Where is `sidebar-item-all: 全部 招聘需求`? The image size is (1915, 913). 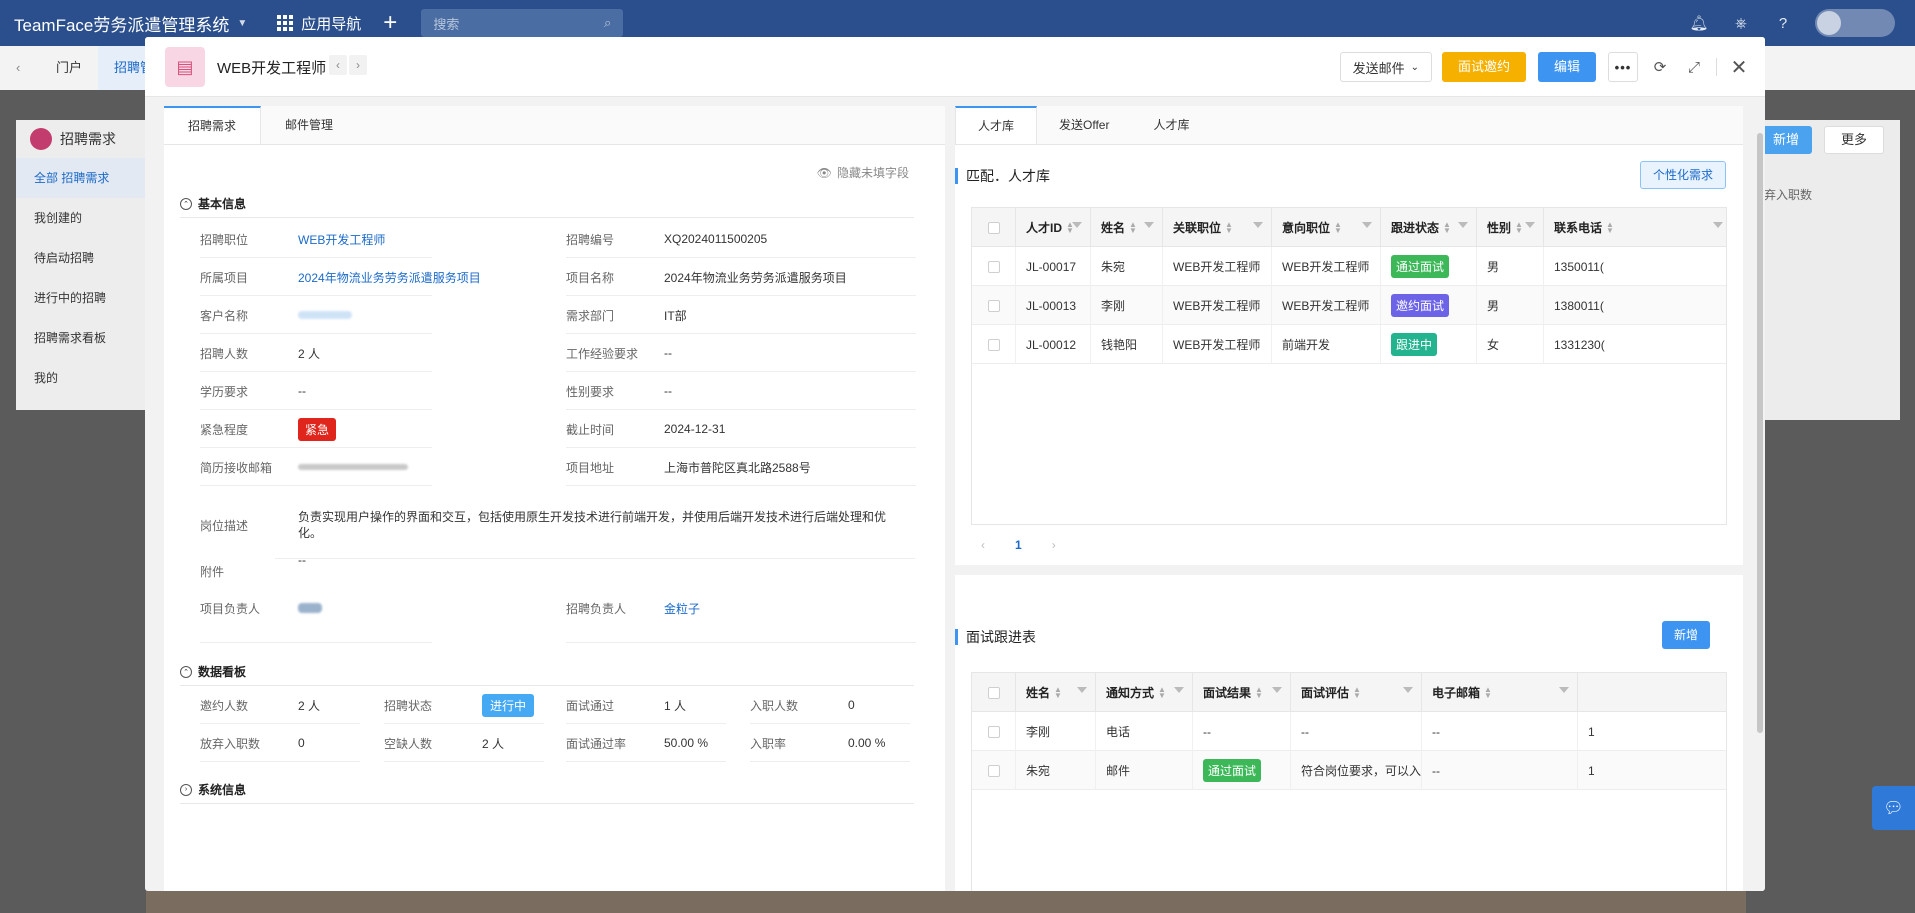
sidebar-item-all: 全部 招聘需求 is located at coordinates (81, 178).